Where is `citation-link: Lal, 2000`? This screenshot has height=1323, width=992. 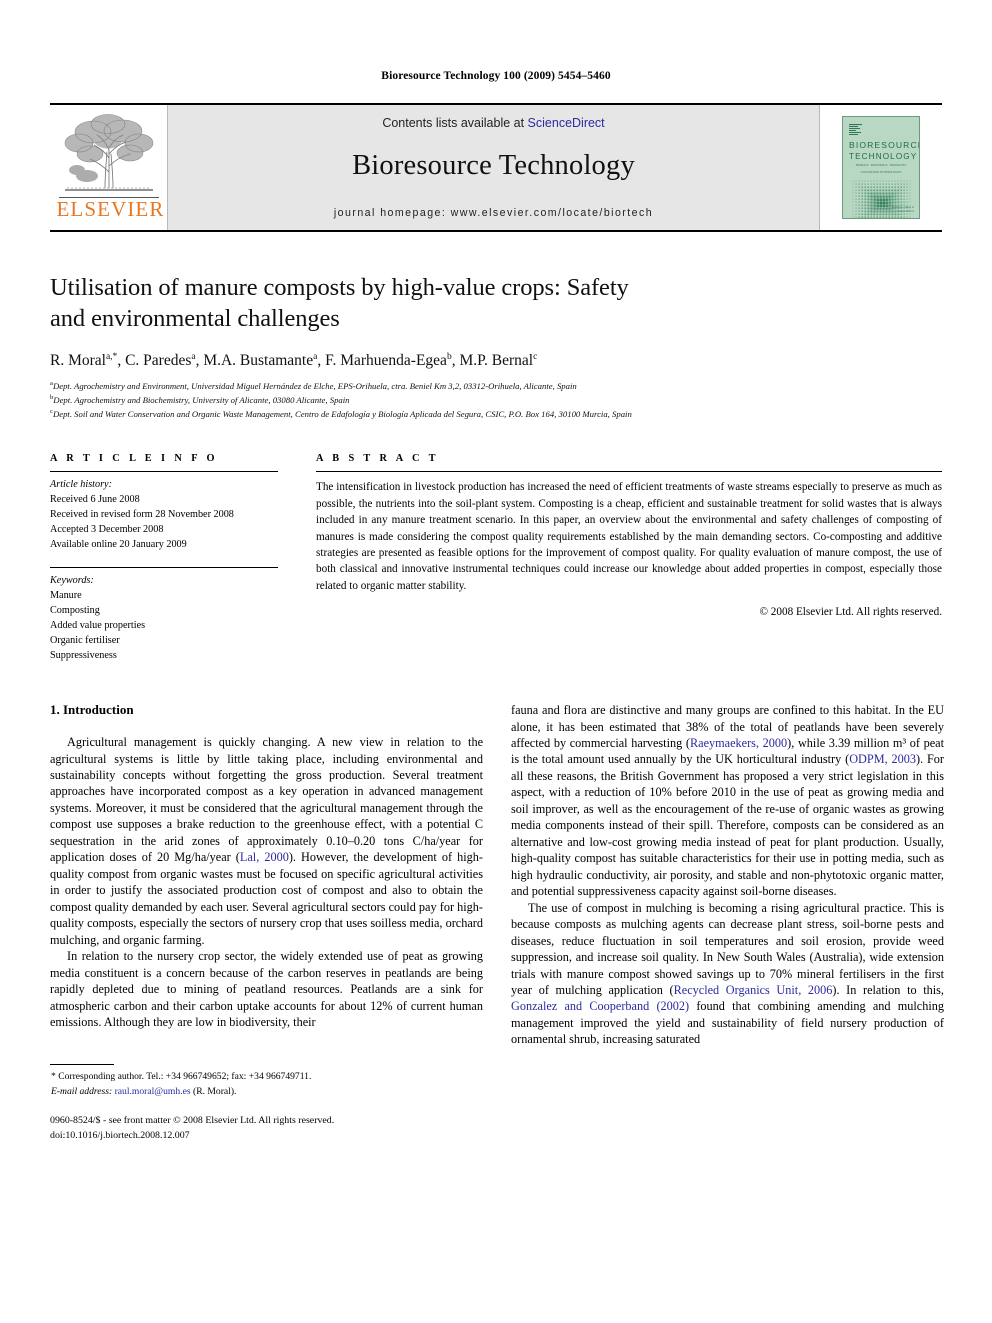 citation-link: Lal, 2000 is located at coordinates (264, 857).